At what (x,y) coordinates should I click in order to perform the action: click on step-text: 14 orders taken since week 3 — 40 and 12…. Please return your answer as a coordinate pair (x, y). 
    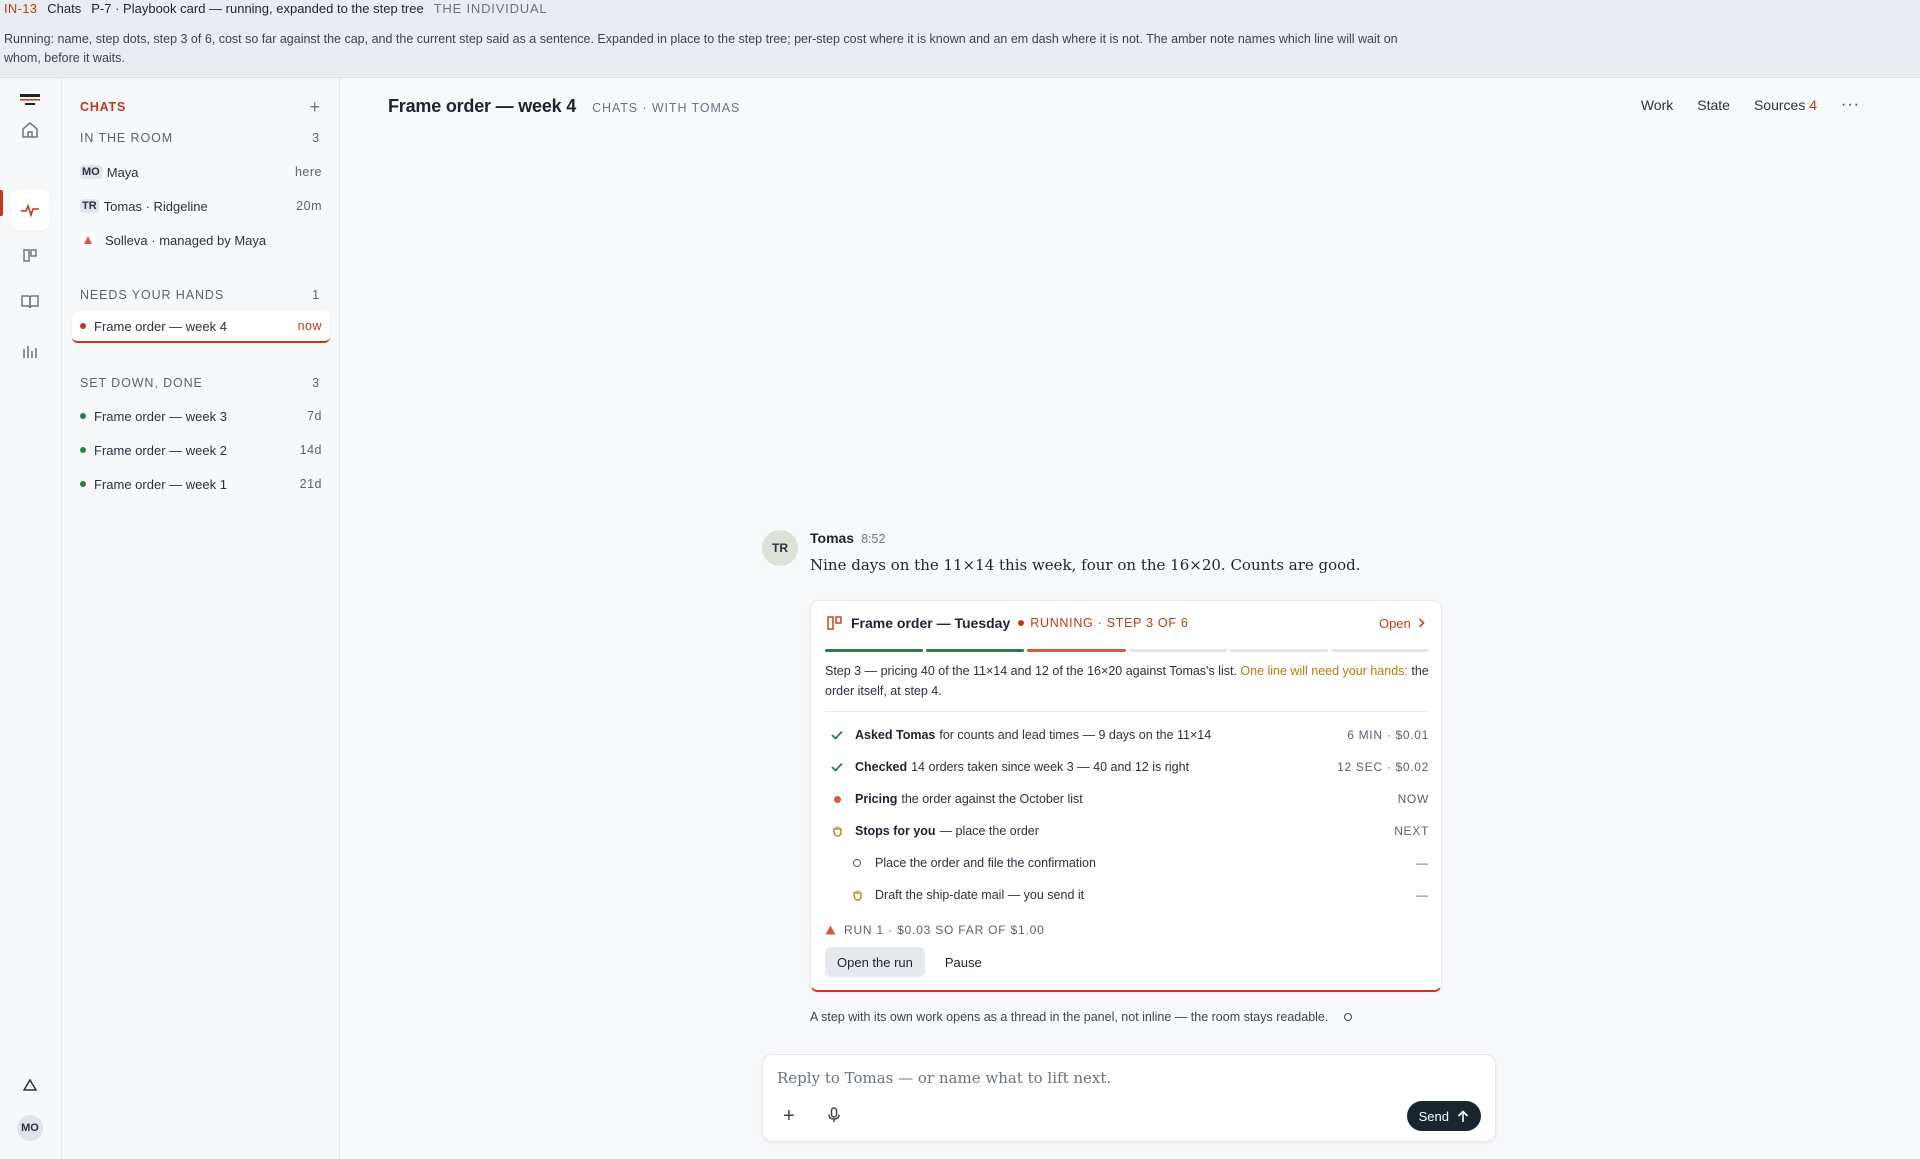
    Looking at the image, I should click on (1050, 767).